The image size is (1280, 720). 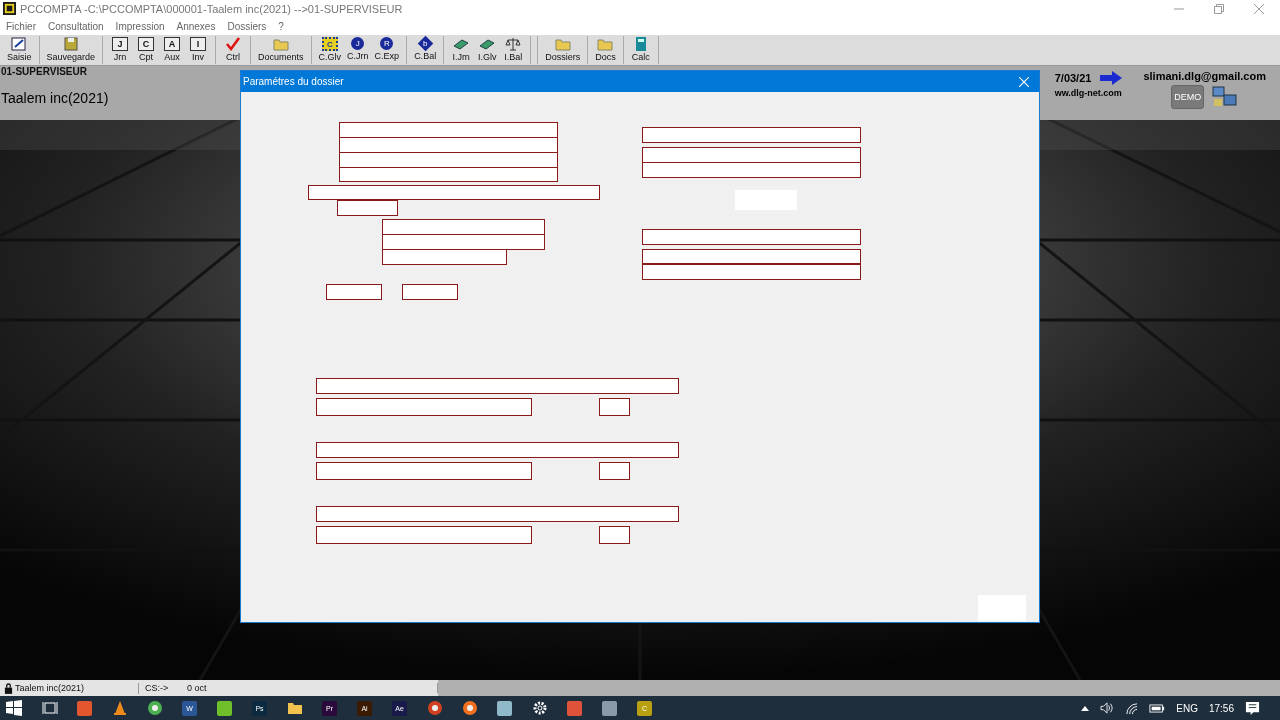 I want to click on dialog-title: Paramétres du dossier, so click(x=293, y=81).